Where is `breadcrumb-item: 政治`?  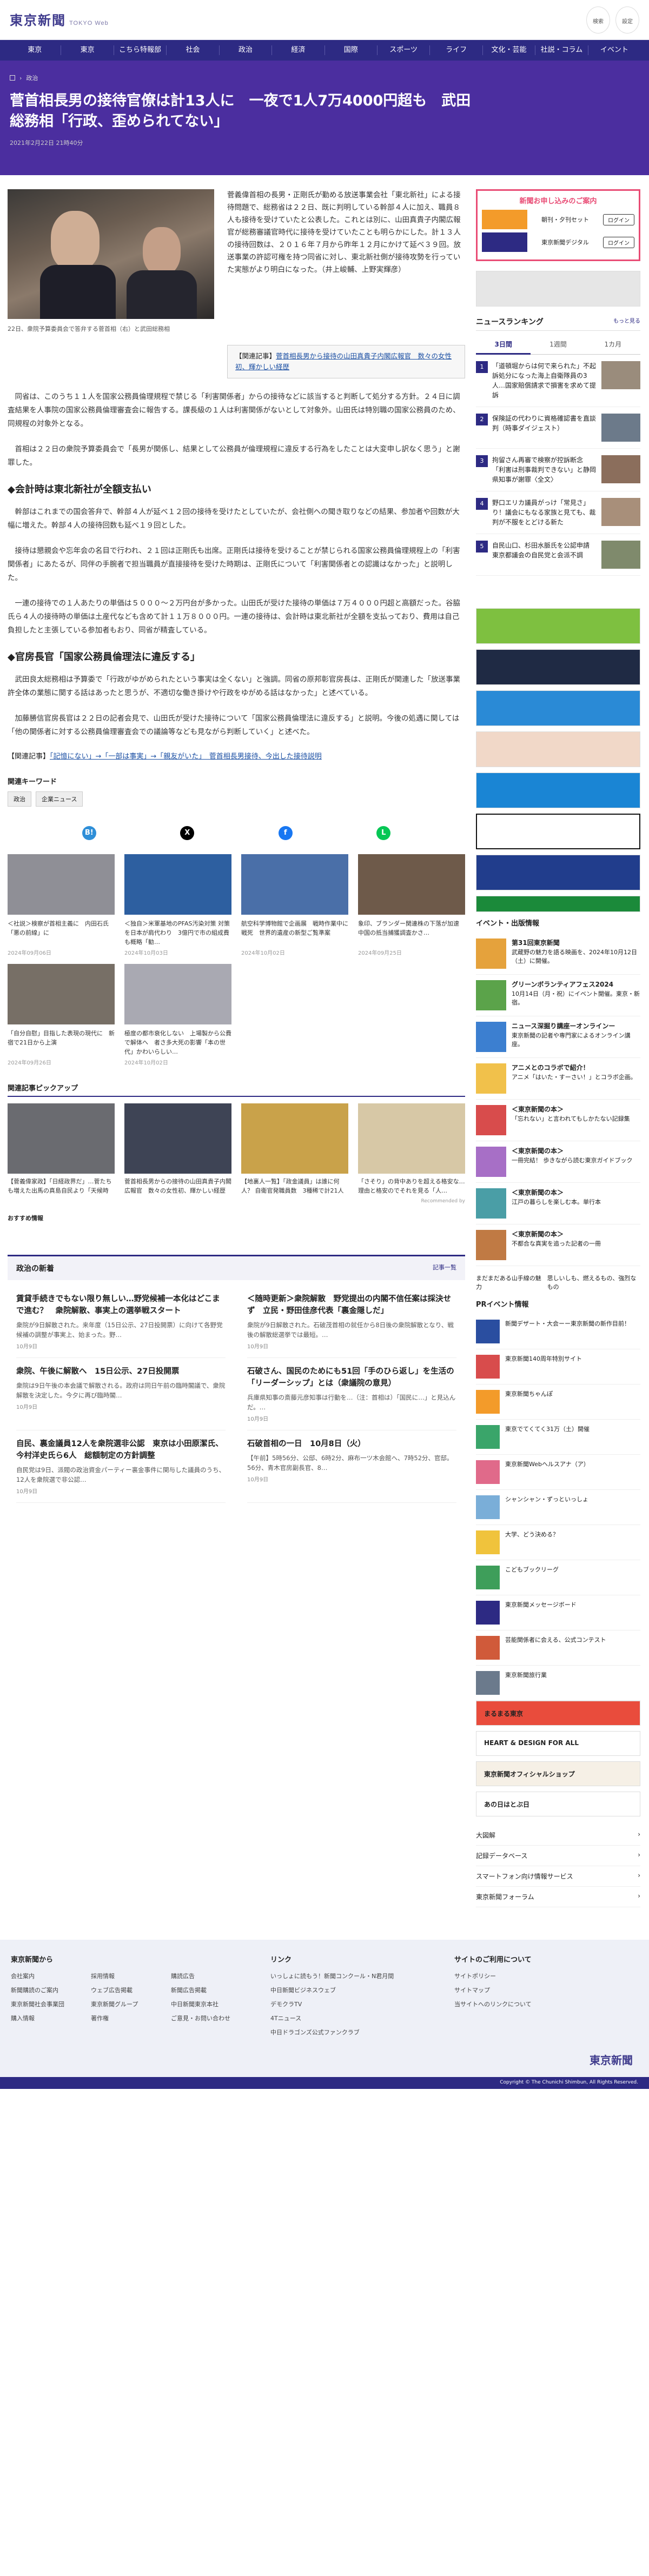 breadcrumb-item: 政治 is located at coordinates (32, 78).